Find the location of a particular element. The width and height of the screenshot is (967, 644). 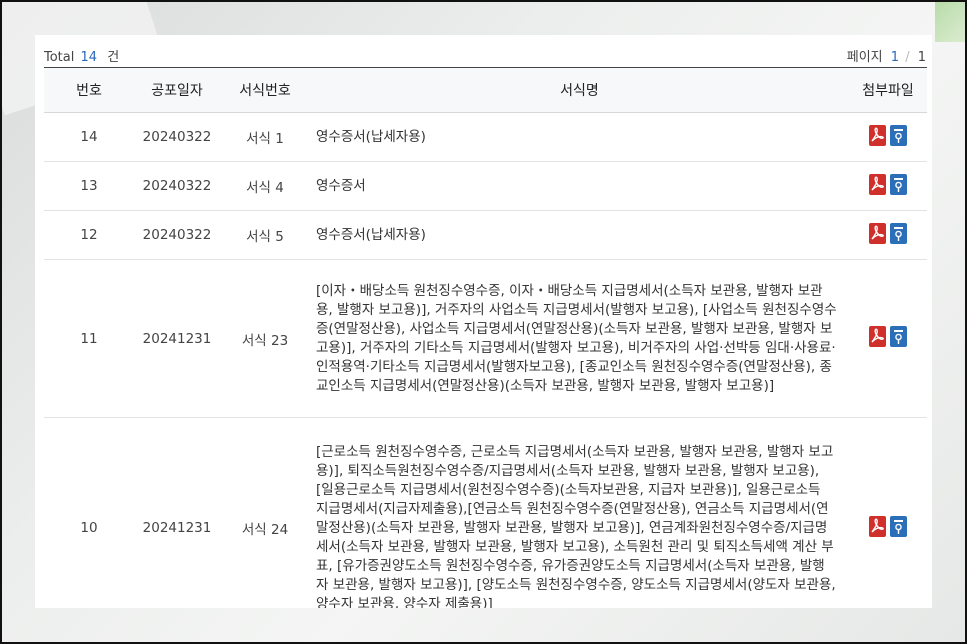

table-header-row: 번호 공포일자 서식번호 서식명 첨부파일 is located at coordinates (485, 90).